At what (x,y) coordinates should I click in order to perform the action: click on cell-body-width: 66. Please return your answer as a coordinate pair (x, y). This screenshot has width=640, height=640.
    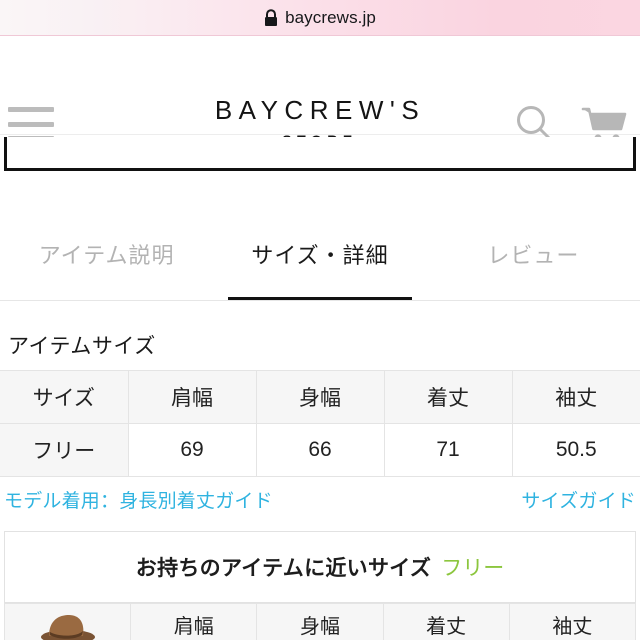
    Looking at the image, I should click on (320, 450).